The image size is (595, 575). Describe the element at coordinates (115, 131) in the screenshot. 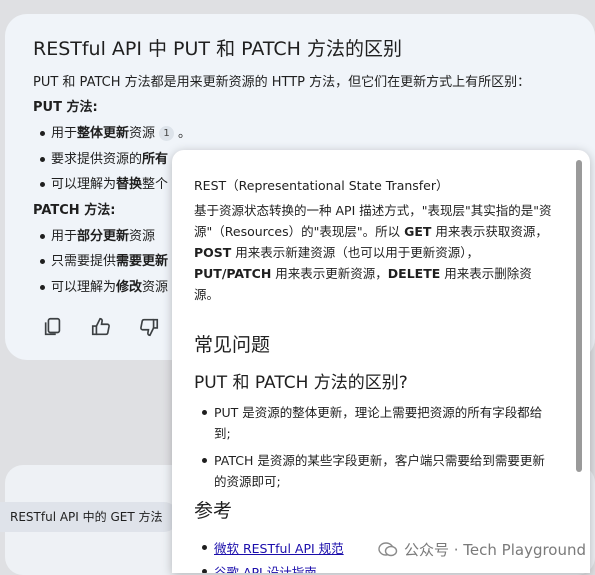

I see `put-bullet-1: 用于整体更新资源 1。` at that location.